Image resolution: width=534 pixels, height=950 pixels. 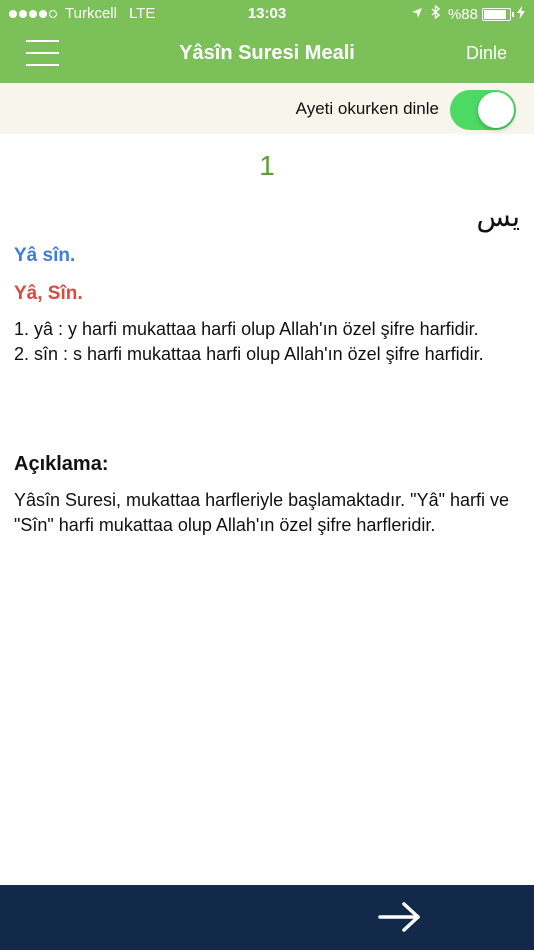 What do you see at coordinates (61, 464) in the screenshot?
I see `explanation-heading: Açıklama:` at bounding box center [61, 464].